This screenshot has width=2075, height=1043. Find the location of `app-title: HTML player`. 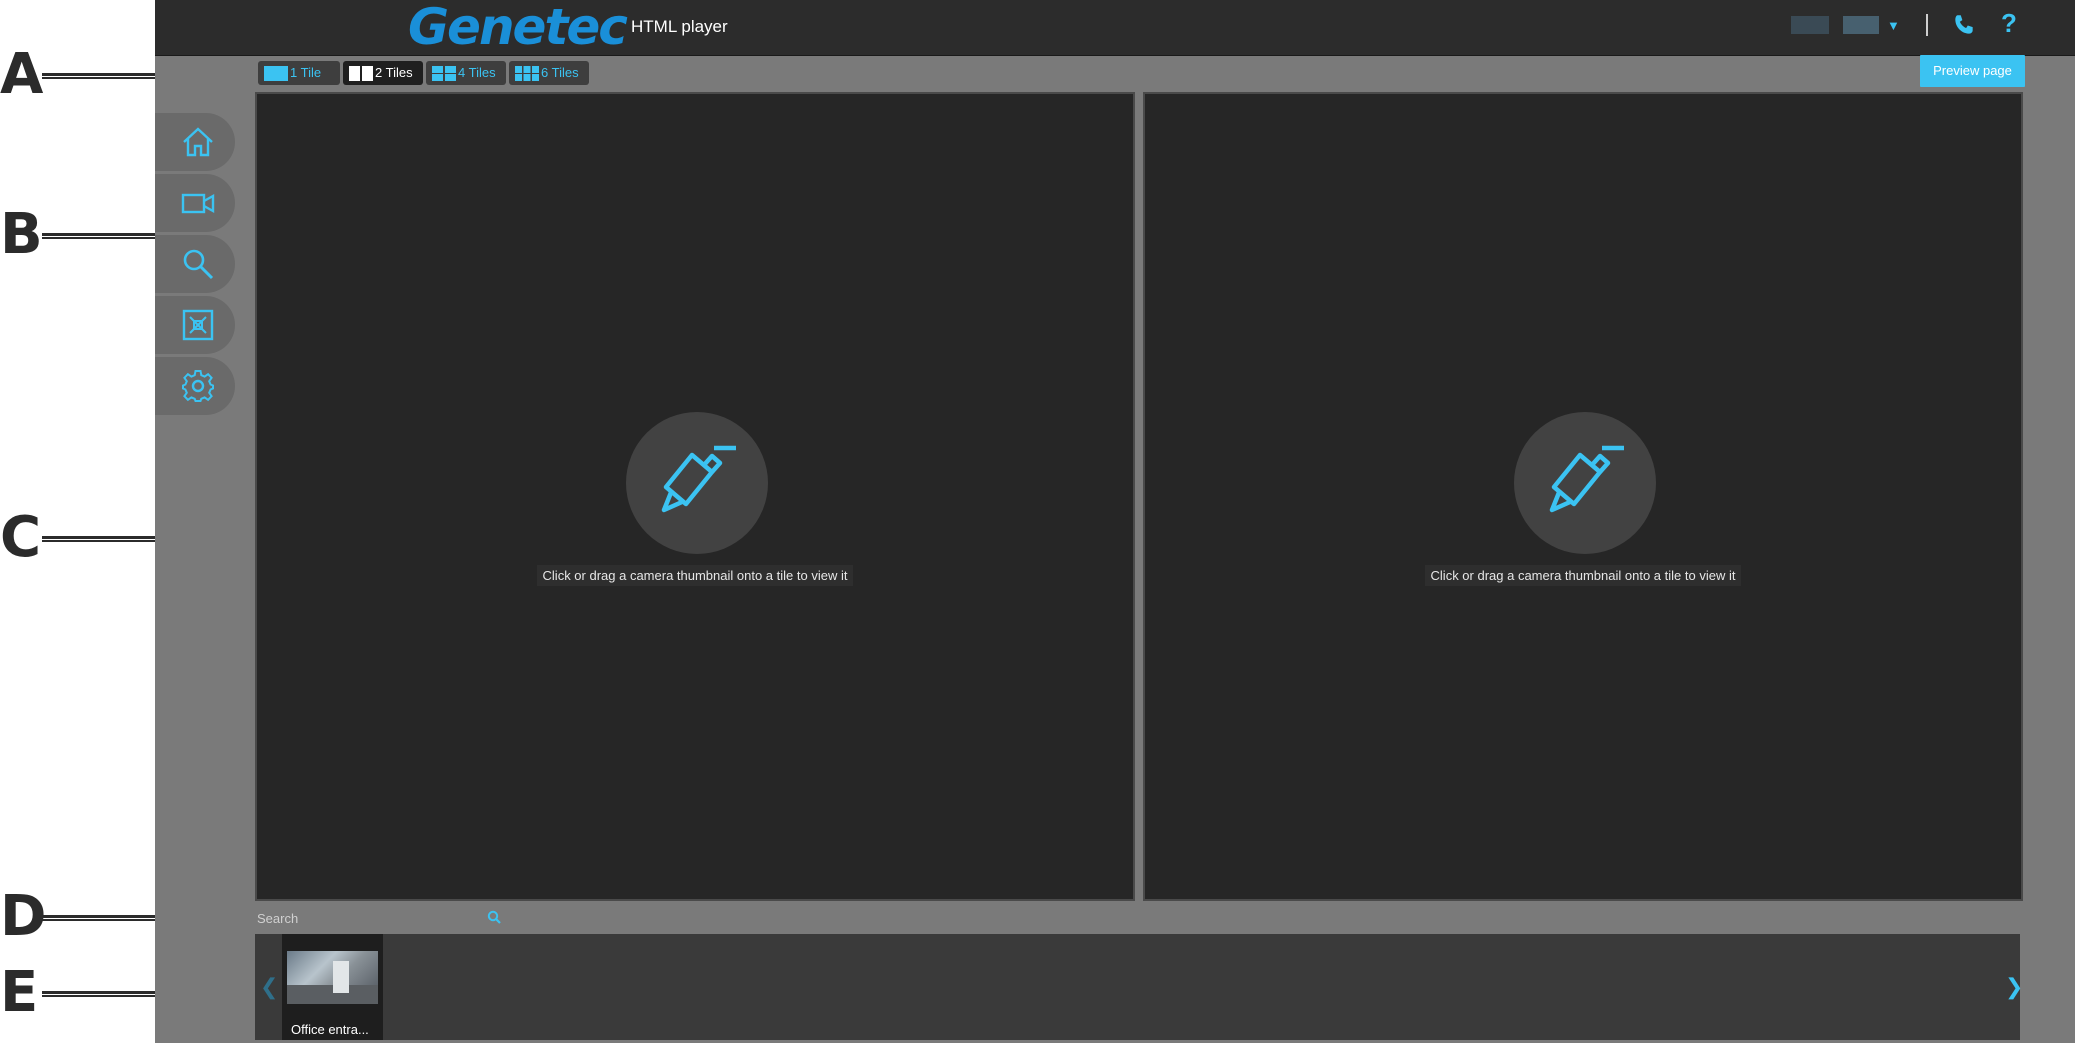

app-title: HTML player is located at coordinates (679, 26).